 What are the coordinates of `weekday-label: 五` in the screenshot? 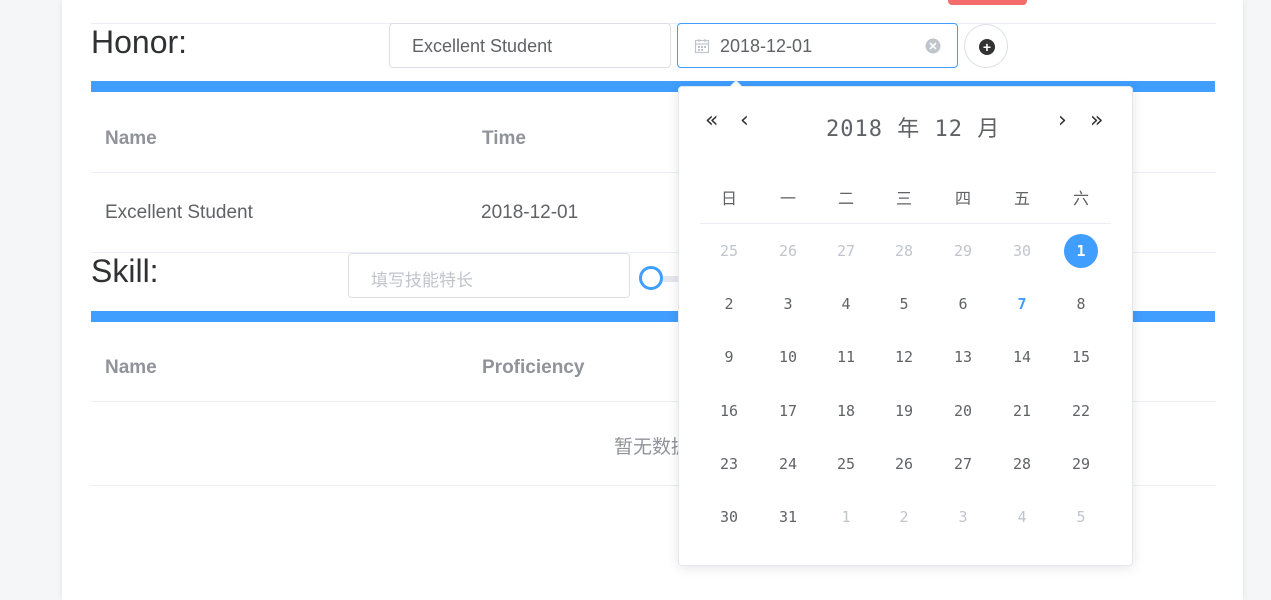 It's located at (1021, 198).